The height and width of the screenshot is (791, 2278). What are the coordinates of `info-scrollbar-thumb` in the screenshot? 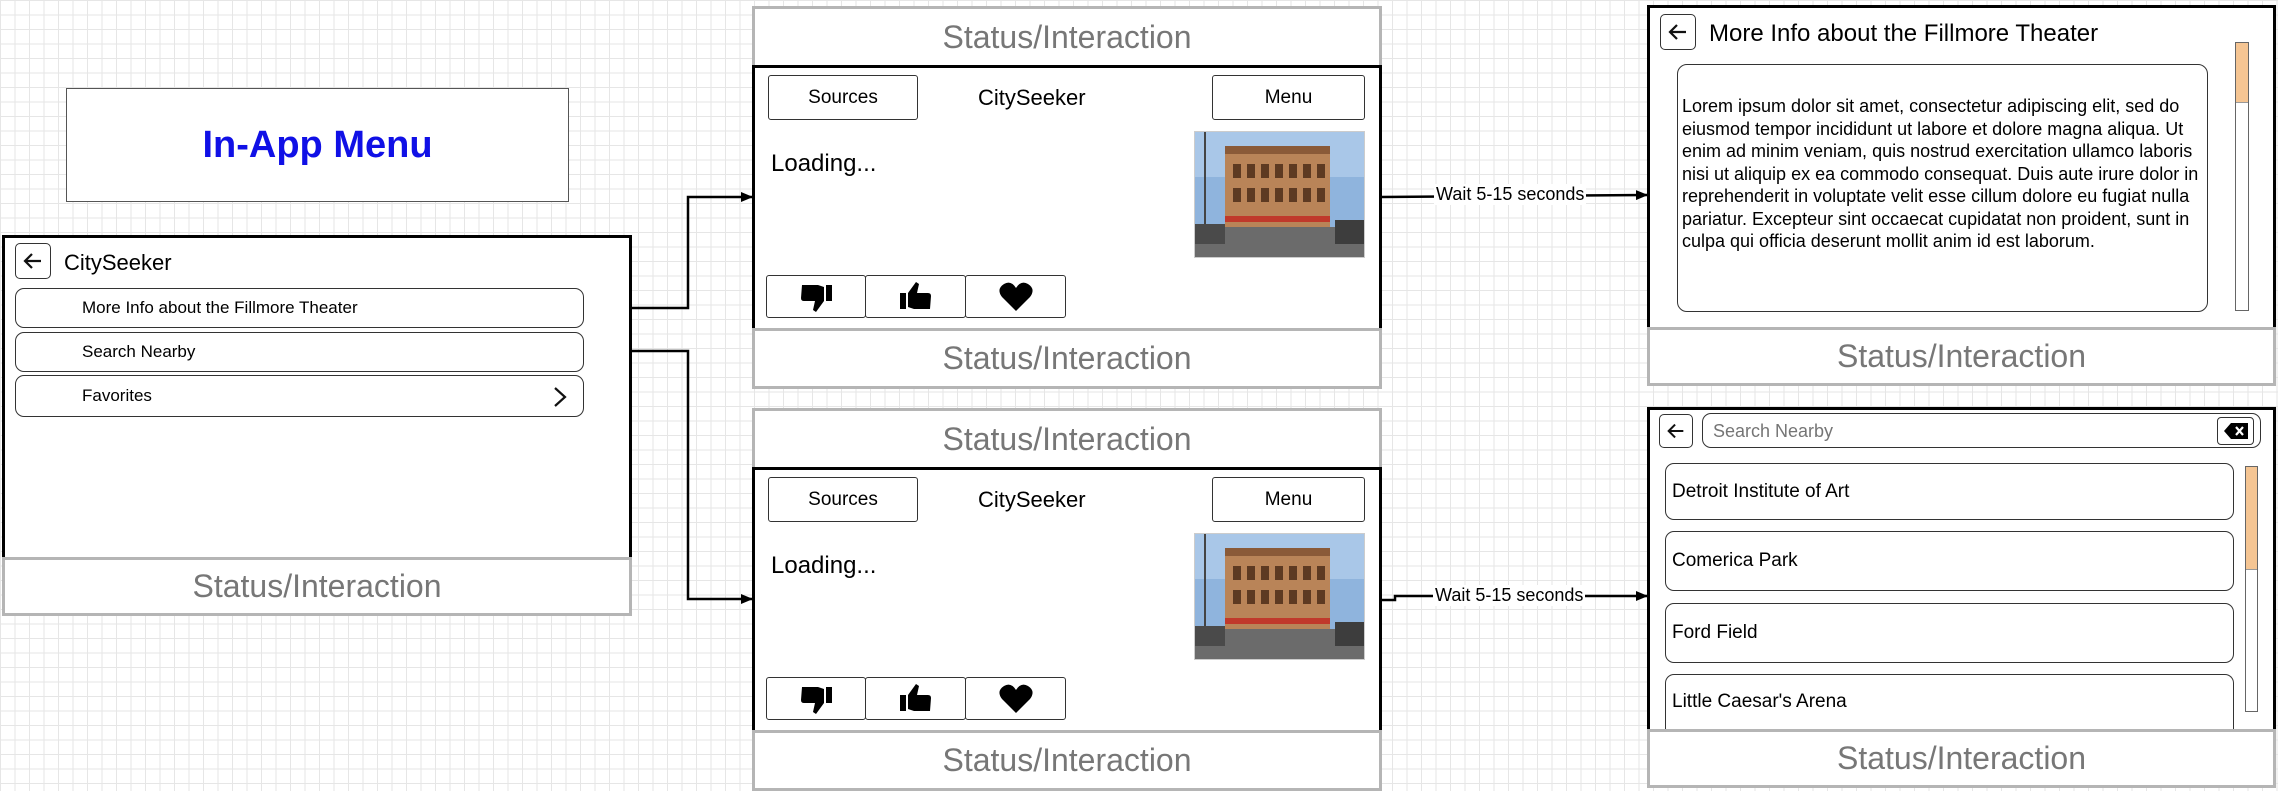 It's located at (2242, 73).